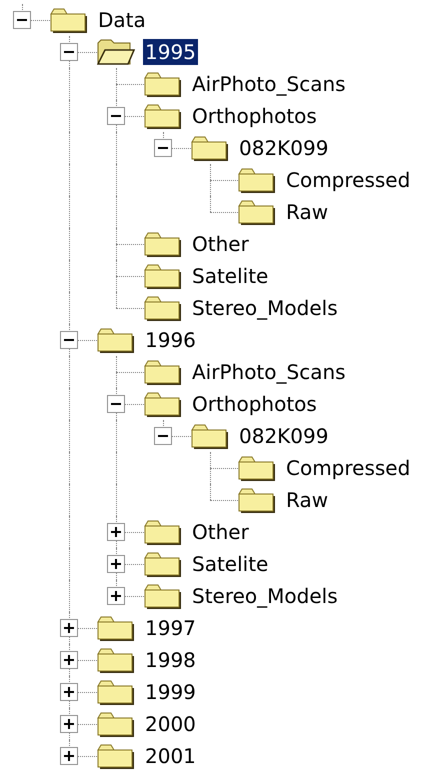  Describe the element at coordinates (170, 660) in the screenshot. I see `tree-item: 1998` at that location.